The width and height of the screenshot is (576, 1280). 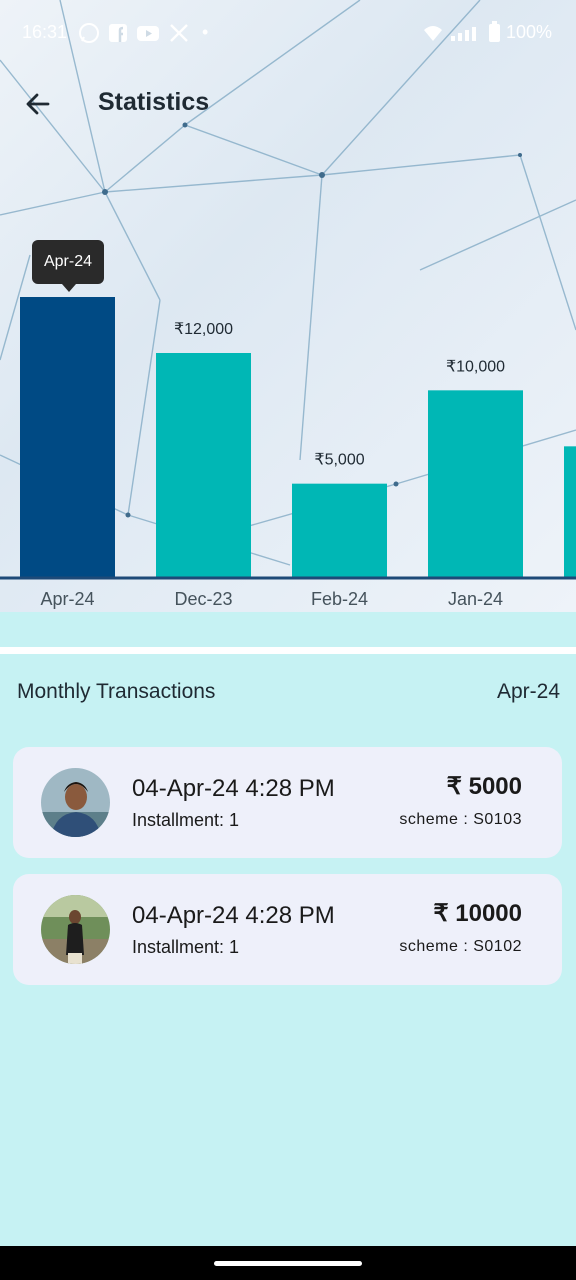 I want to click on wifi-icon, so click(x=432, y=33).